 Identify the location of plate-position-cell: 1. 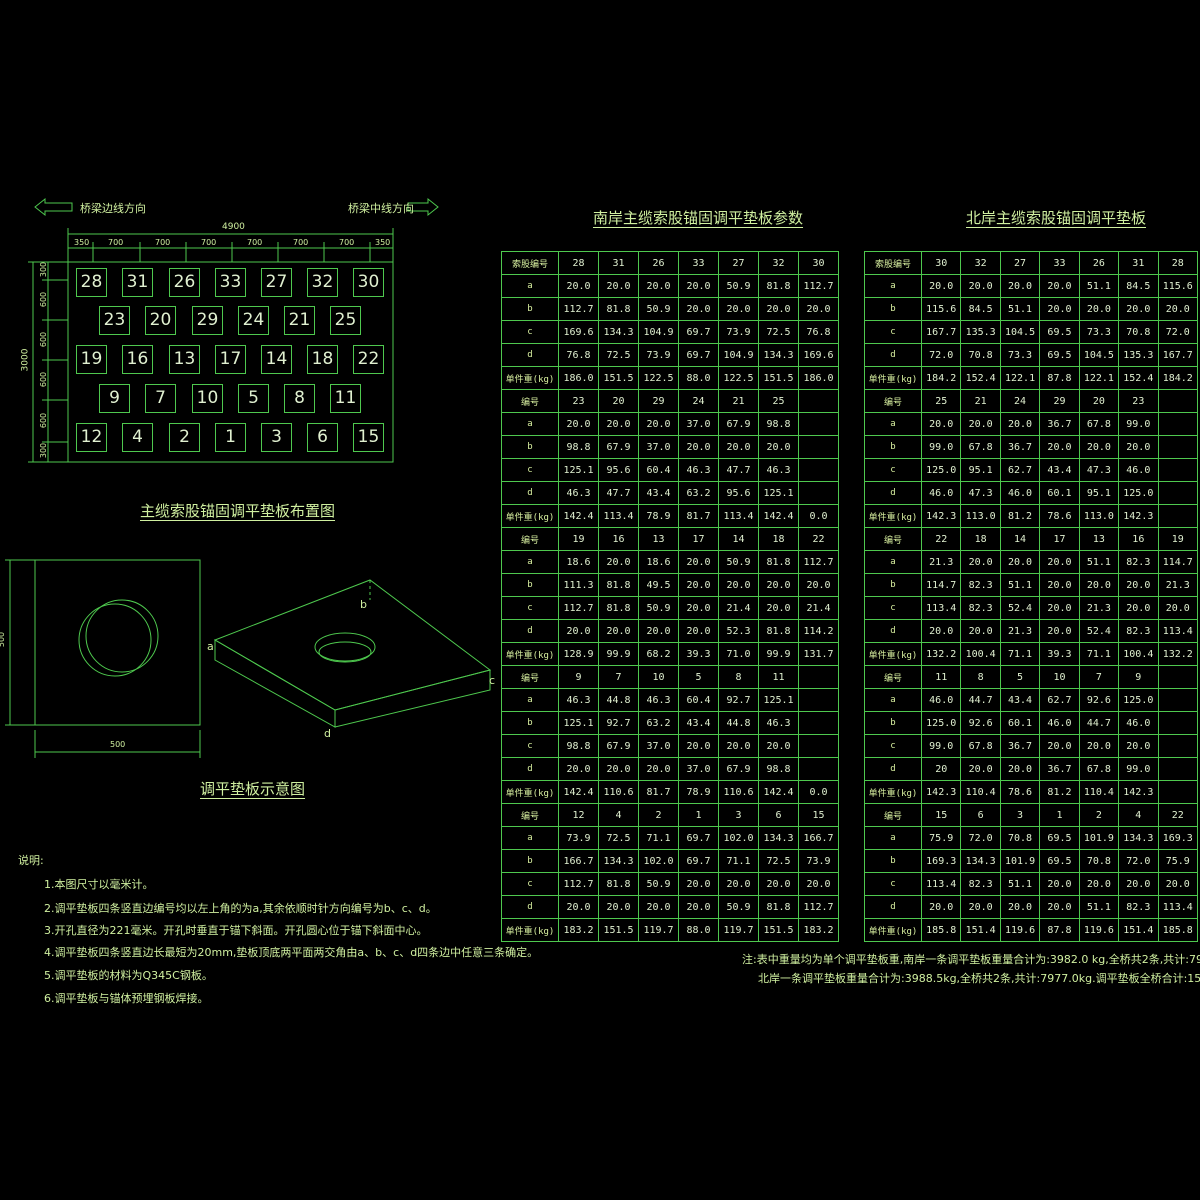
(230, 437).